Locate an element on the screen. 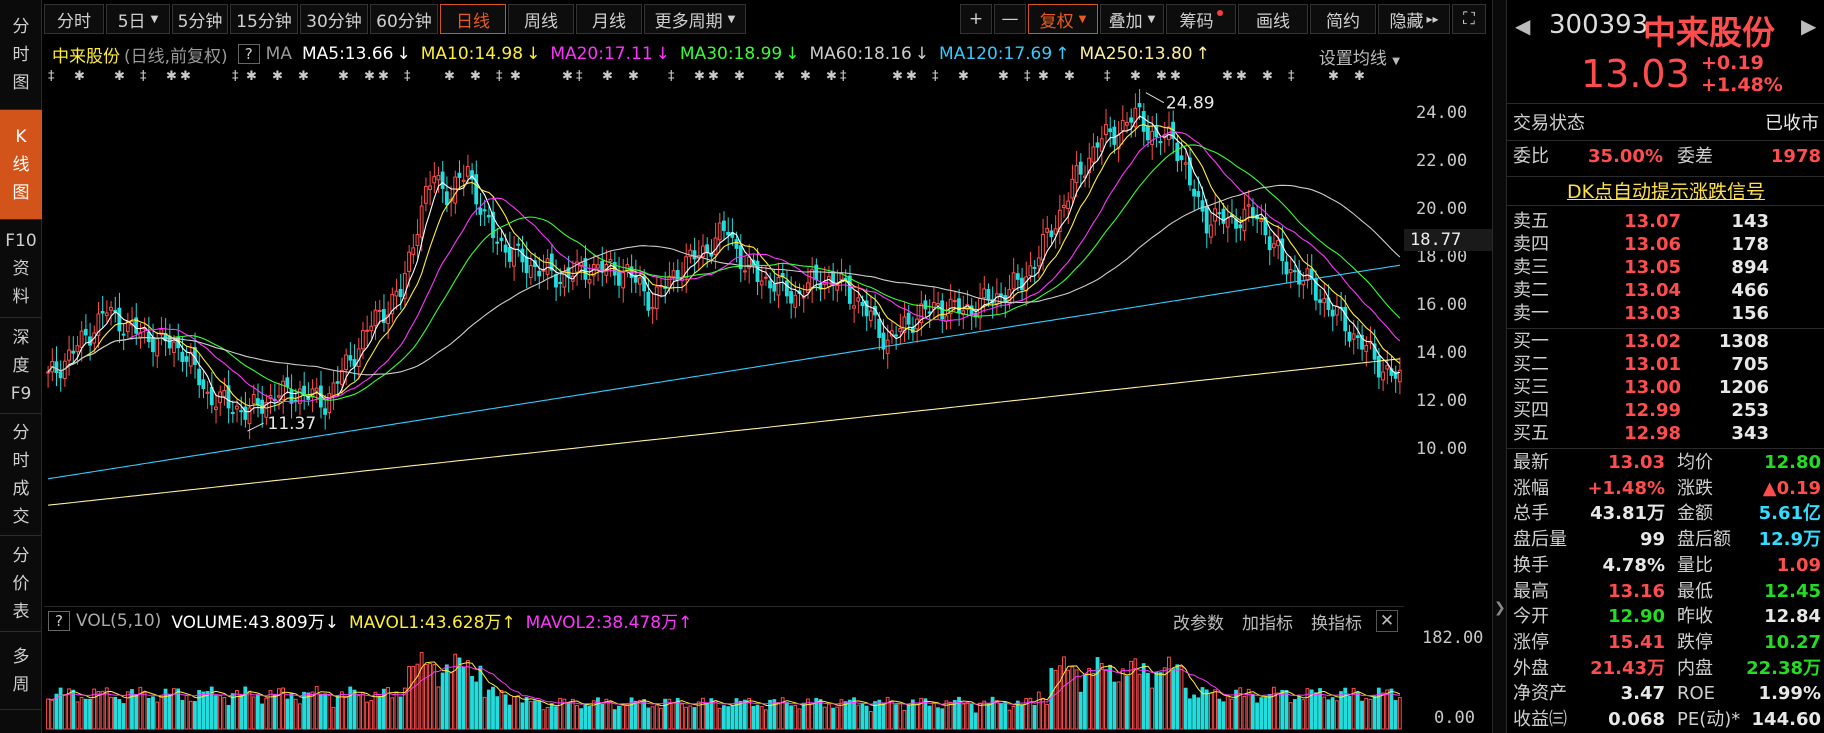 This screenshot has width=1824, height=733. zoom-in-button: + is located at coordinates (976, 19).